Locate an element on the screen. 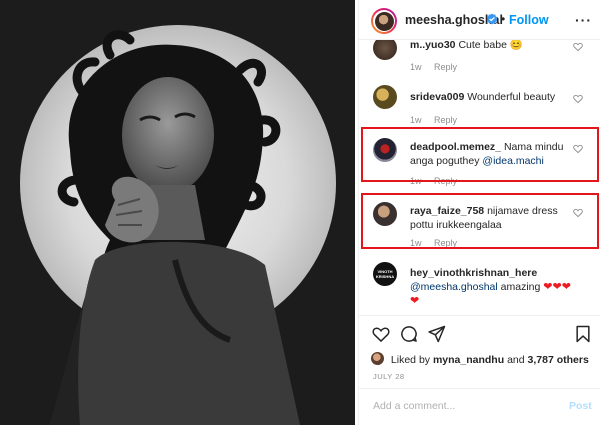  author-avatar is located at coordinates (384, 21).